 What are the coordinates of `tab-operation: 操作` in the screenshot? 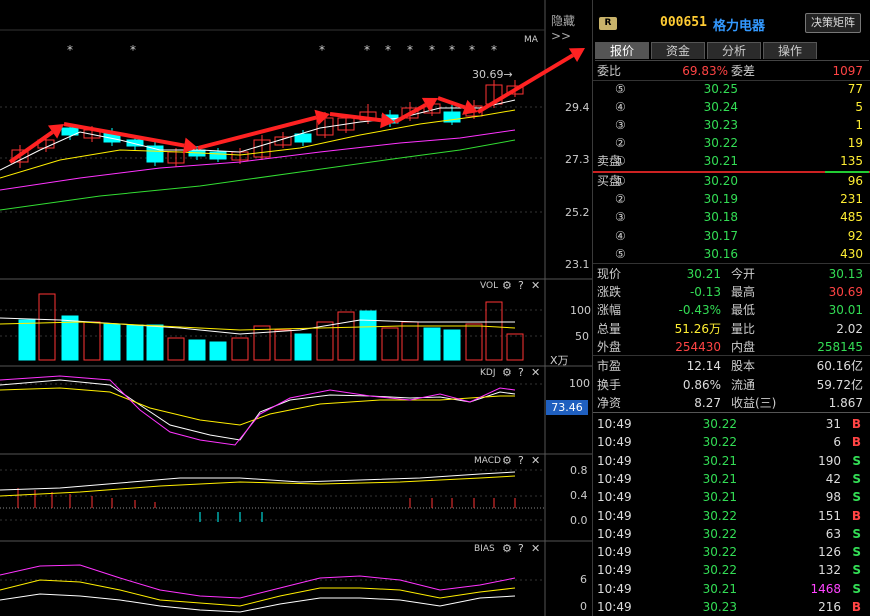 It's located at (790, 50).